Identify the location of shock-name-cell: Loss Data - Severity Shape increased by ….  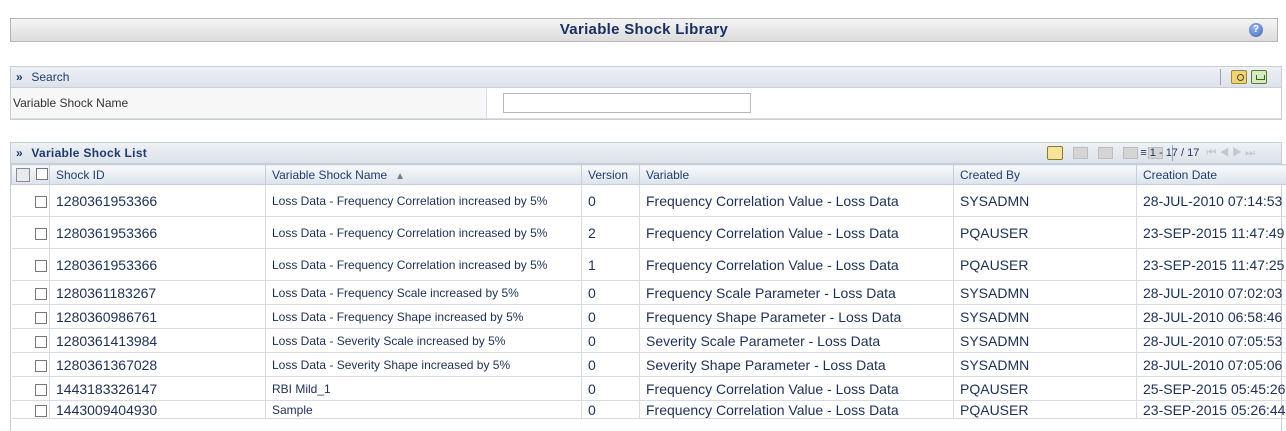
(423, 364).